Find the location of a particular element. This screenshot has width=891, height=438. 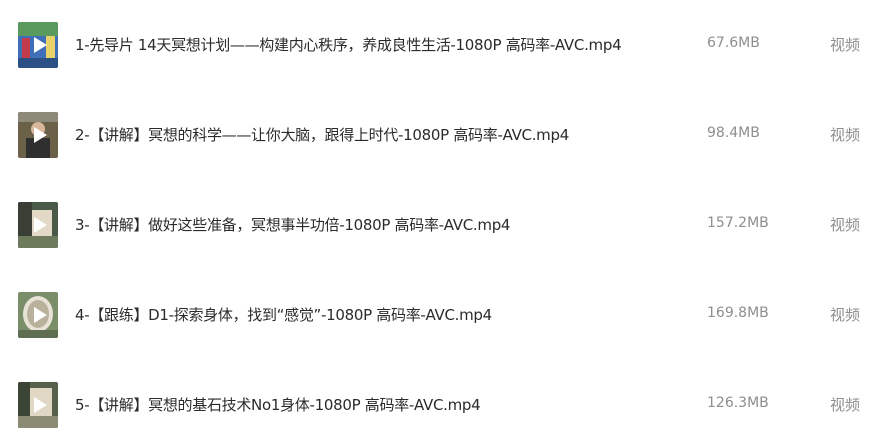

file-name: 3-【讲解】做好这些准备，冥想事半功倍-1080P 高码率-AVC.mp4 is located at coordinates (292, 224).